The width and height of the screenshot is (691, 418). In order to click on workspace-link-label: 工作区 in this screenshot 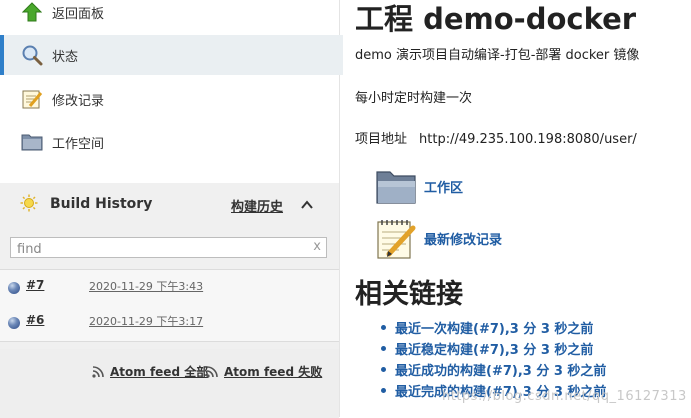, I will do `click(443, 186)`.